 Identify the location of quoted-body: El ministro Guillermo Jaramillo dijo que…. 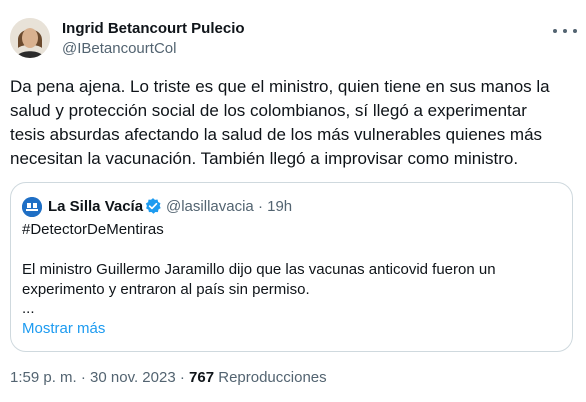
(292, 280).